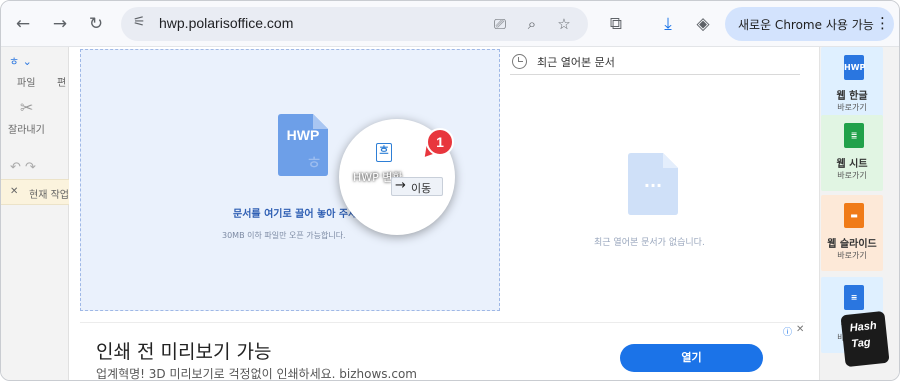 This screenshot has width=900, height=381. I want to click on url-text: hwp.polarisoffice.com, so click(226, 23).